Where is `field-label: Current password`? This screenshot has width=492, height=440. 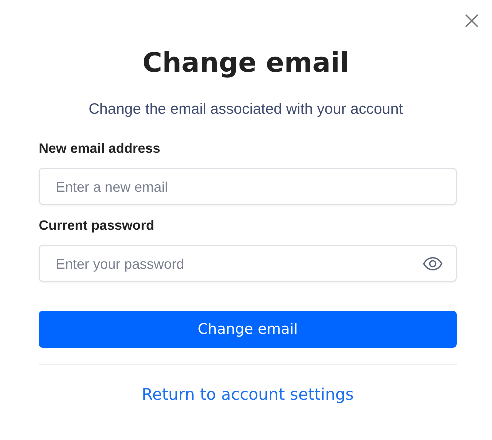 field-label: Current password is located at coordinates (97, 226).